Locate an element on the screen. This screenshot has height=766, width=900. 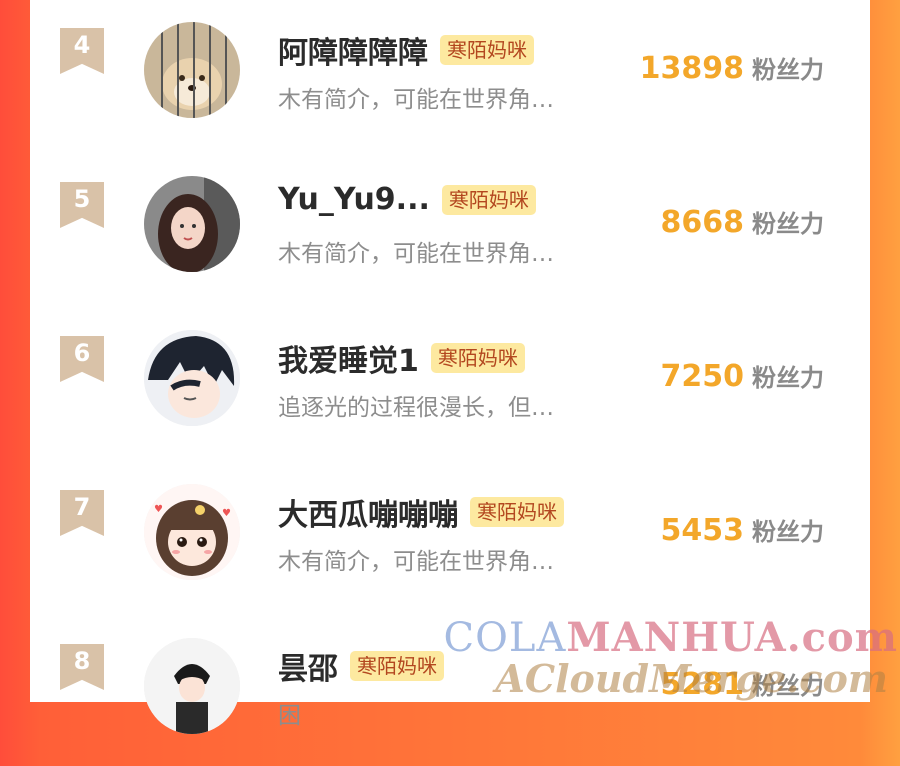
fan-power: 8668 粉丝力 is located at coordinates (743, 222).